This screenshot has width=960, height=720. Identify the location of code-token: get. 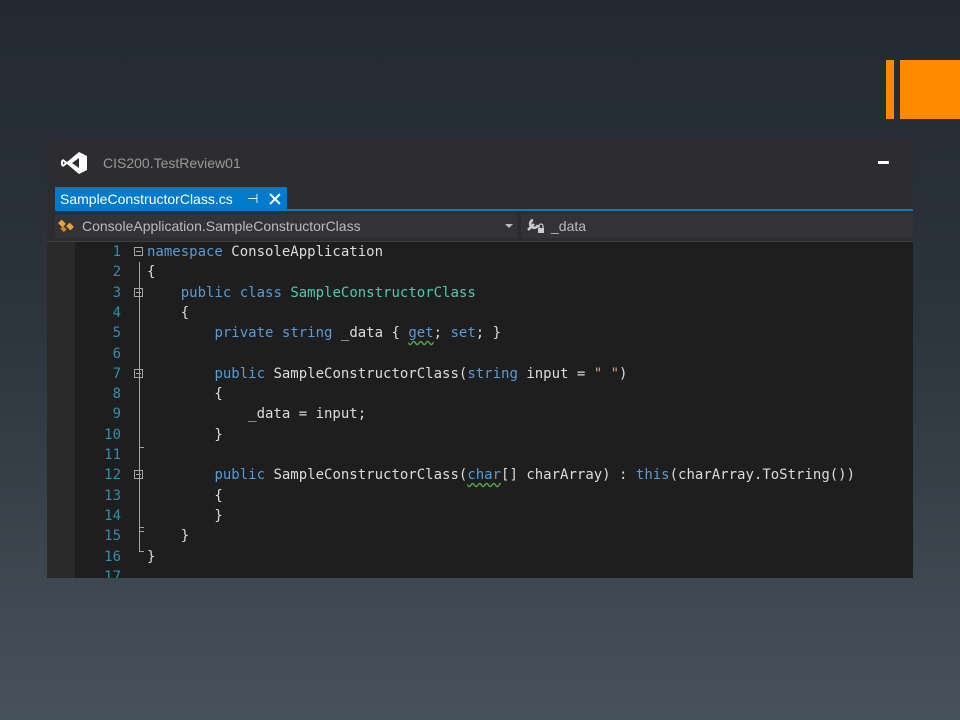
(421, 333).